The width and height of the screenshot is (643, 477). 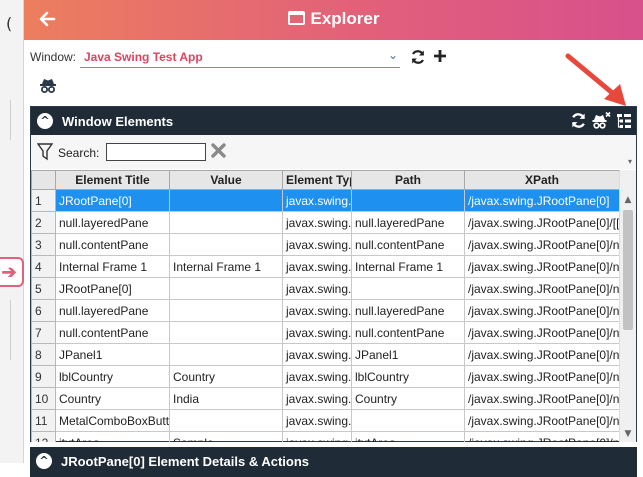 I want to click on refresh-elements-button, so click(x=578, y=122).